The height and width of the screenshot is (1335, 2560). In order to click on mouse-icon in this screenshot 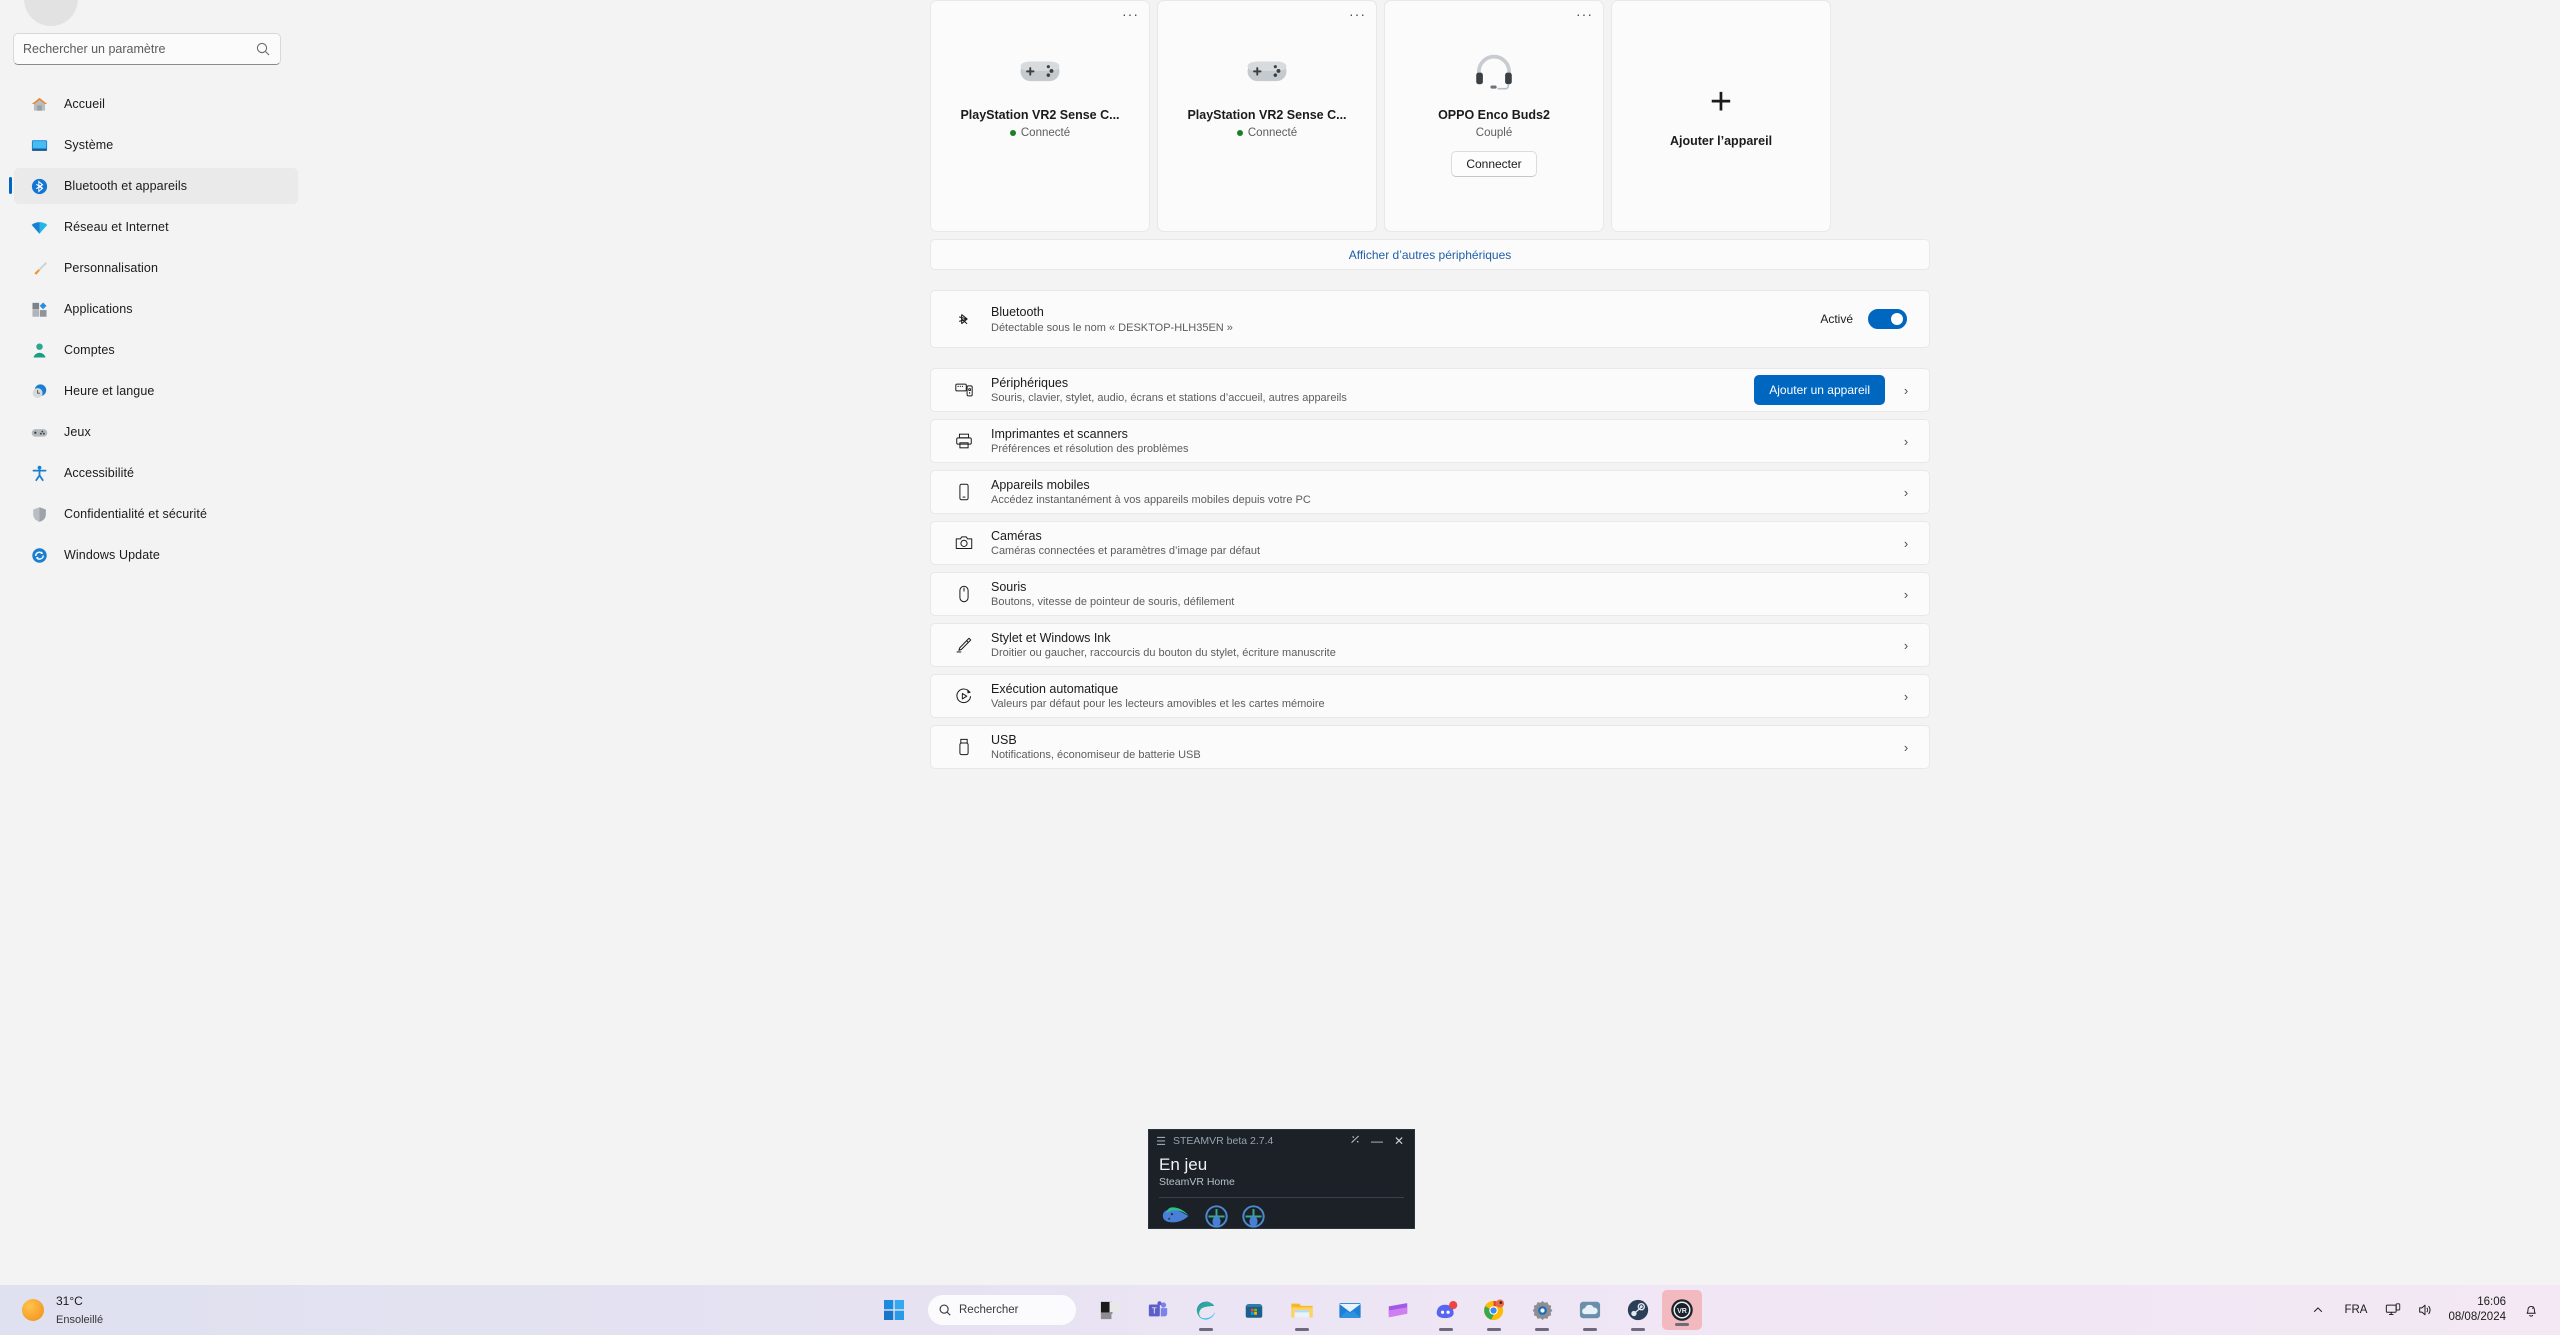, I will do `click(964, 594)`.